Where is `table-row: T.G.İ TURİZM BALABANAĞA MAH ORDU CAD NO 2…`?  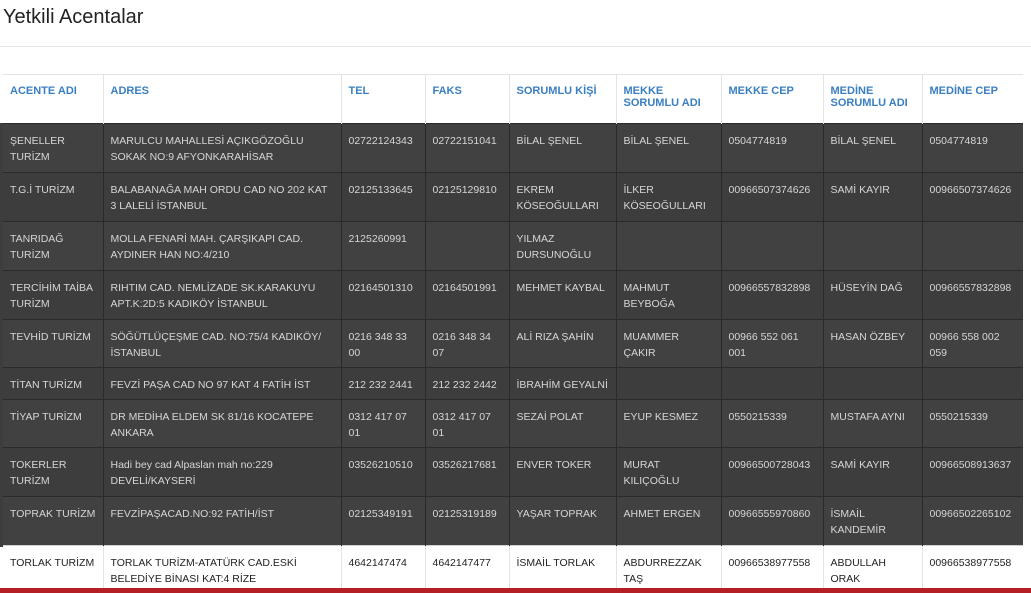 table-row: T.G.İ TURİZM BALABANAĞA MAH ORDU CAD NO 2… is located at coordinates (513, 197).